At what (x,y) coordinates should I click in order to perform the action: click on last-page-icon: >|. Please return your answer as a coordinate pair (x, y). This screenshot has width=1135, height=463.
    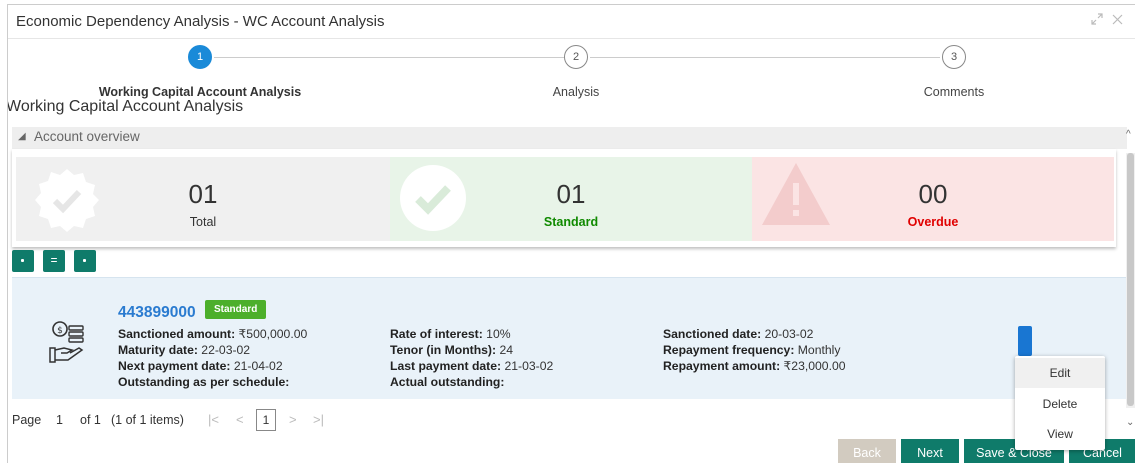
    Looking at the image, I should click on (318, 419).